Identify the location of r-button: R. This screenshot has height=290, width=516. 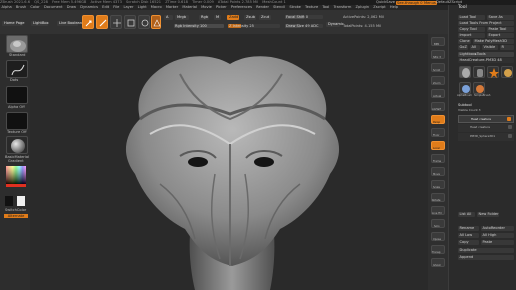
(507, 47).